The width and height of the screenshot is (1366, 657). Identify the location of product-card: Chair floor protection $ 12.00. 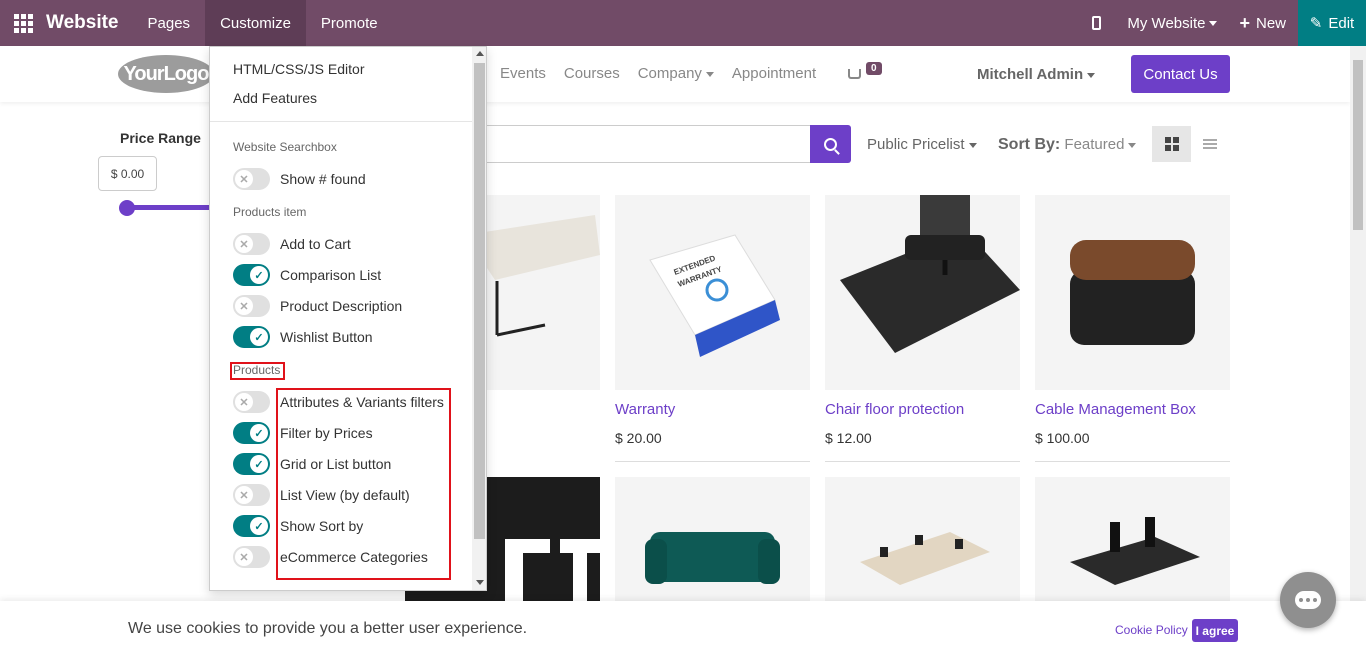
(922, 328).